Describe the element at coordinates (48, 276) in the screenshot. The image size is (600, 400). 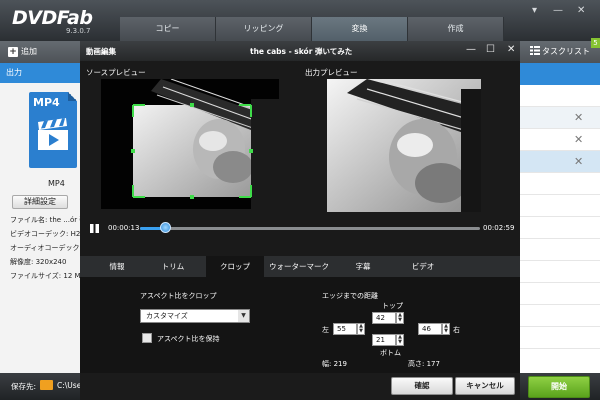
I see `info-filesize: ファイルサイズ: 12 MB` at that location.